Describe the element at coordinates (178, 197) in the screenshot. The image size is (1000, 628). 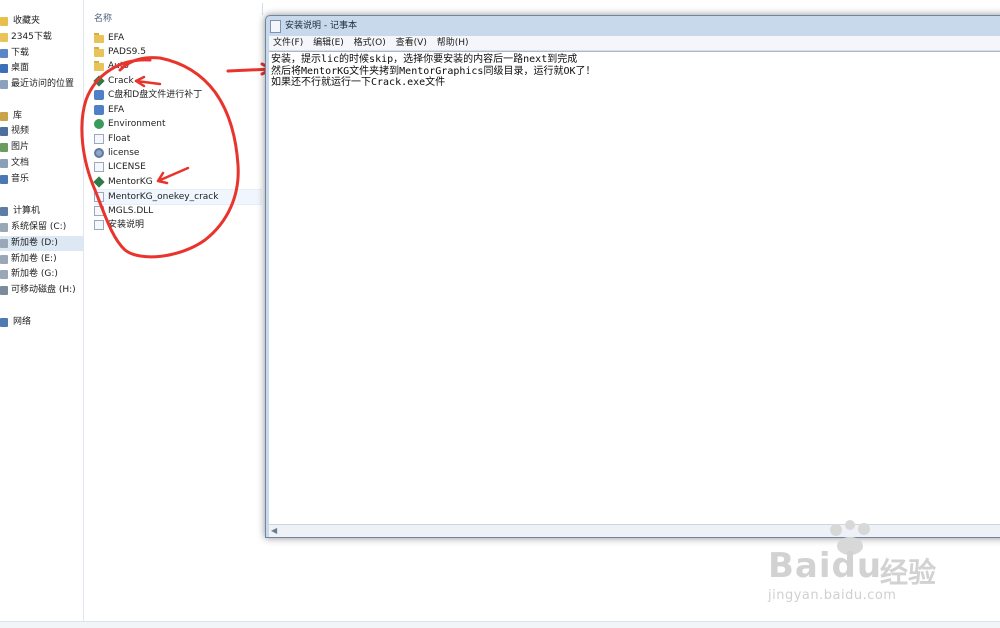
I see `file-row: MentorKG_onekey_crack` at that location.